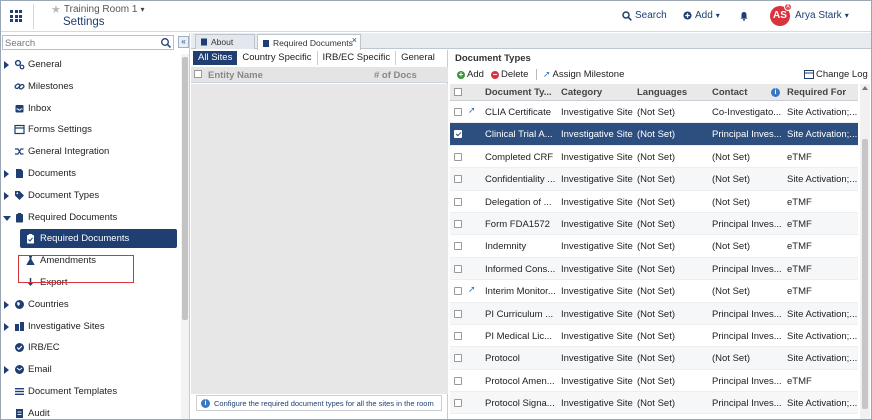  Describe the element at coordinates (39, 413) in the screenshot. I see `sidebar-item-label: Audit` at that location.